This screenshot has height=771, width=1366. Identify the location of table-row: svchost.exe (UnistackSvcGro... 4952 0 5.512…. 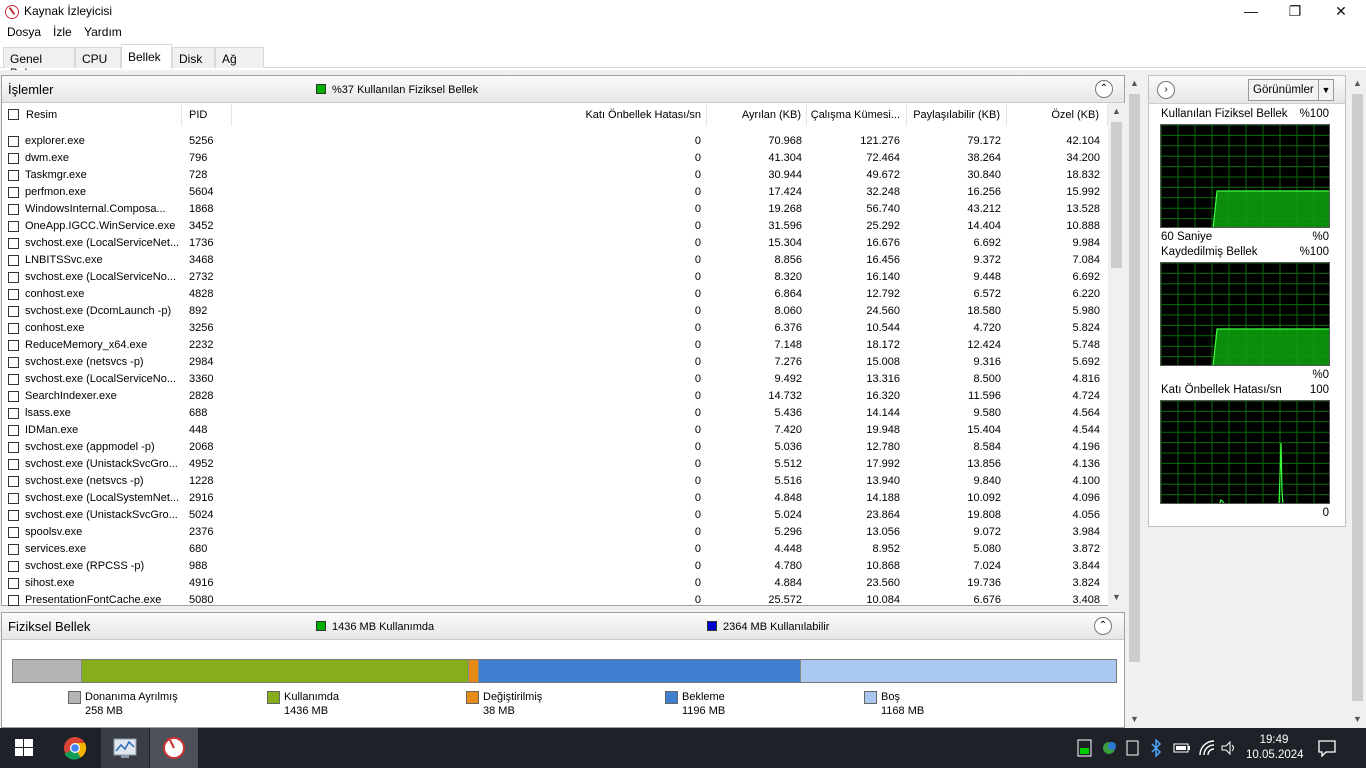
(555, 464).